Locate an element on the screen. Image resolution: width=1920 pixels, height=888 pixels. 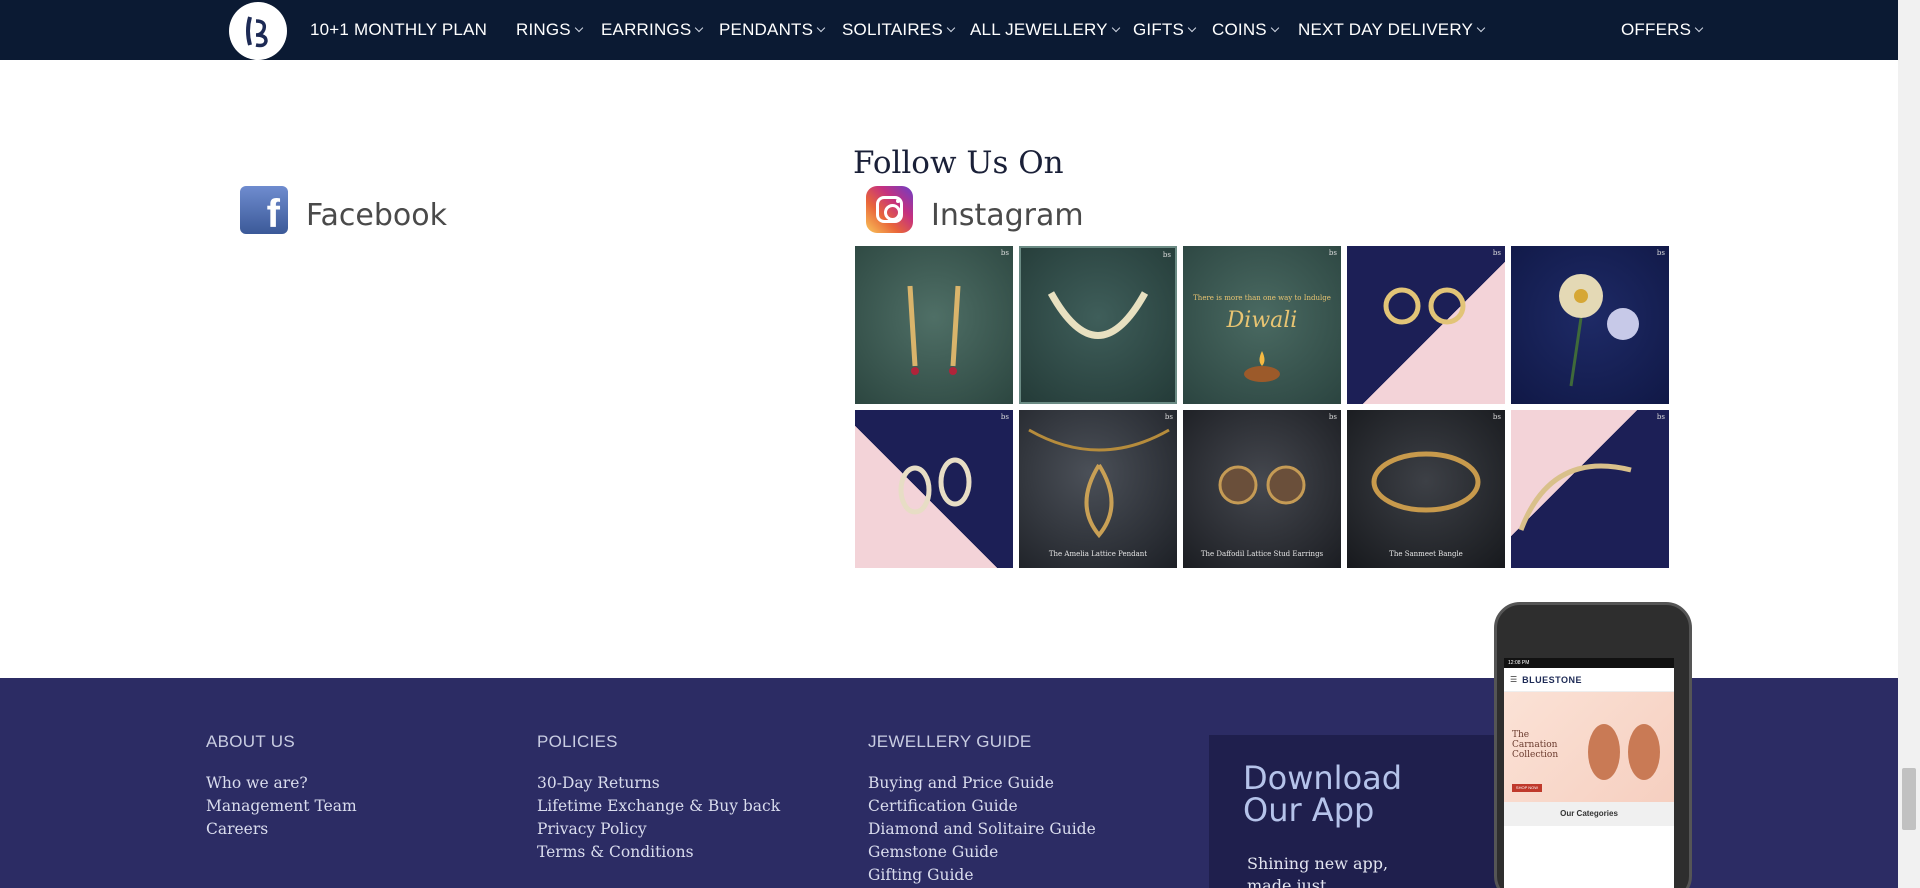
nav-item-label: NEXT DAY DELIVERY is located at coordinates (1386, 29).